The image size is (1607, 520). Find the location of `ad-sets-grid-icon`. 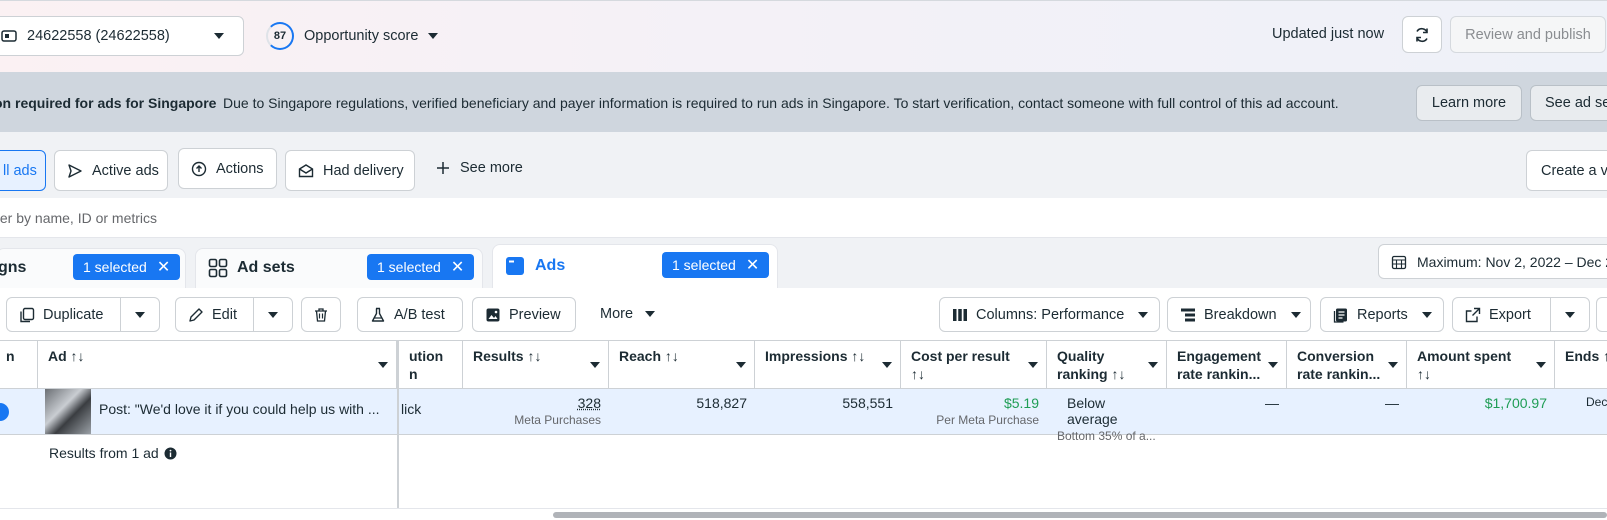

ad-sets-grid-icon is located at coordinates (218, 268).